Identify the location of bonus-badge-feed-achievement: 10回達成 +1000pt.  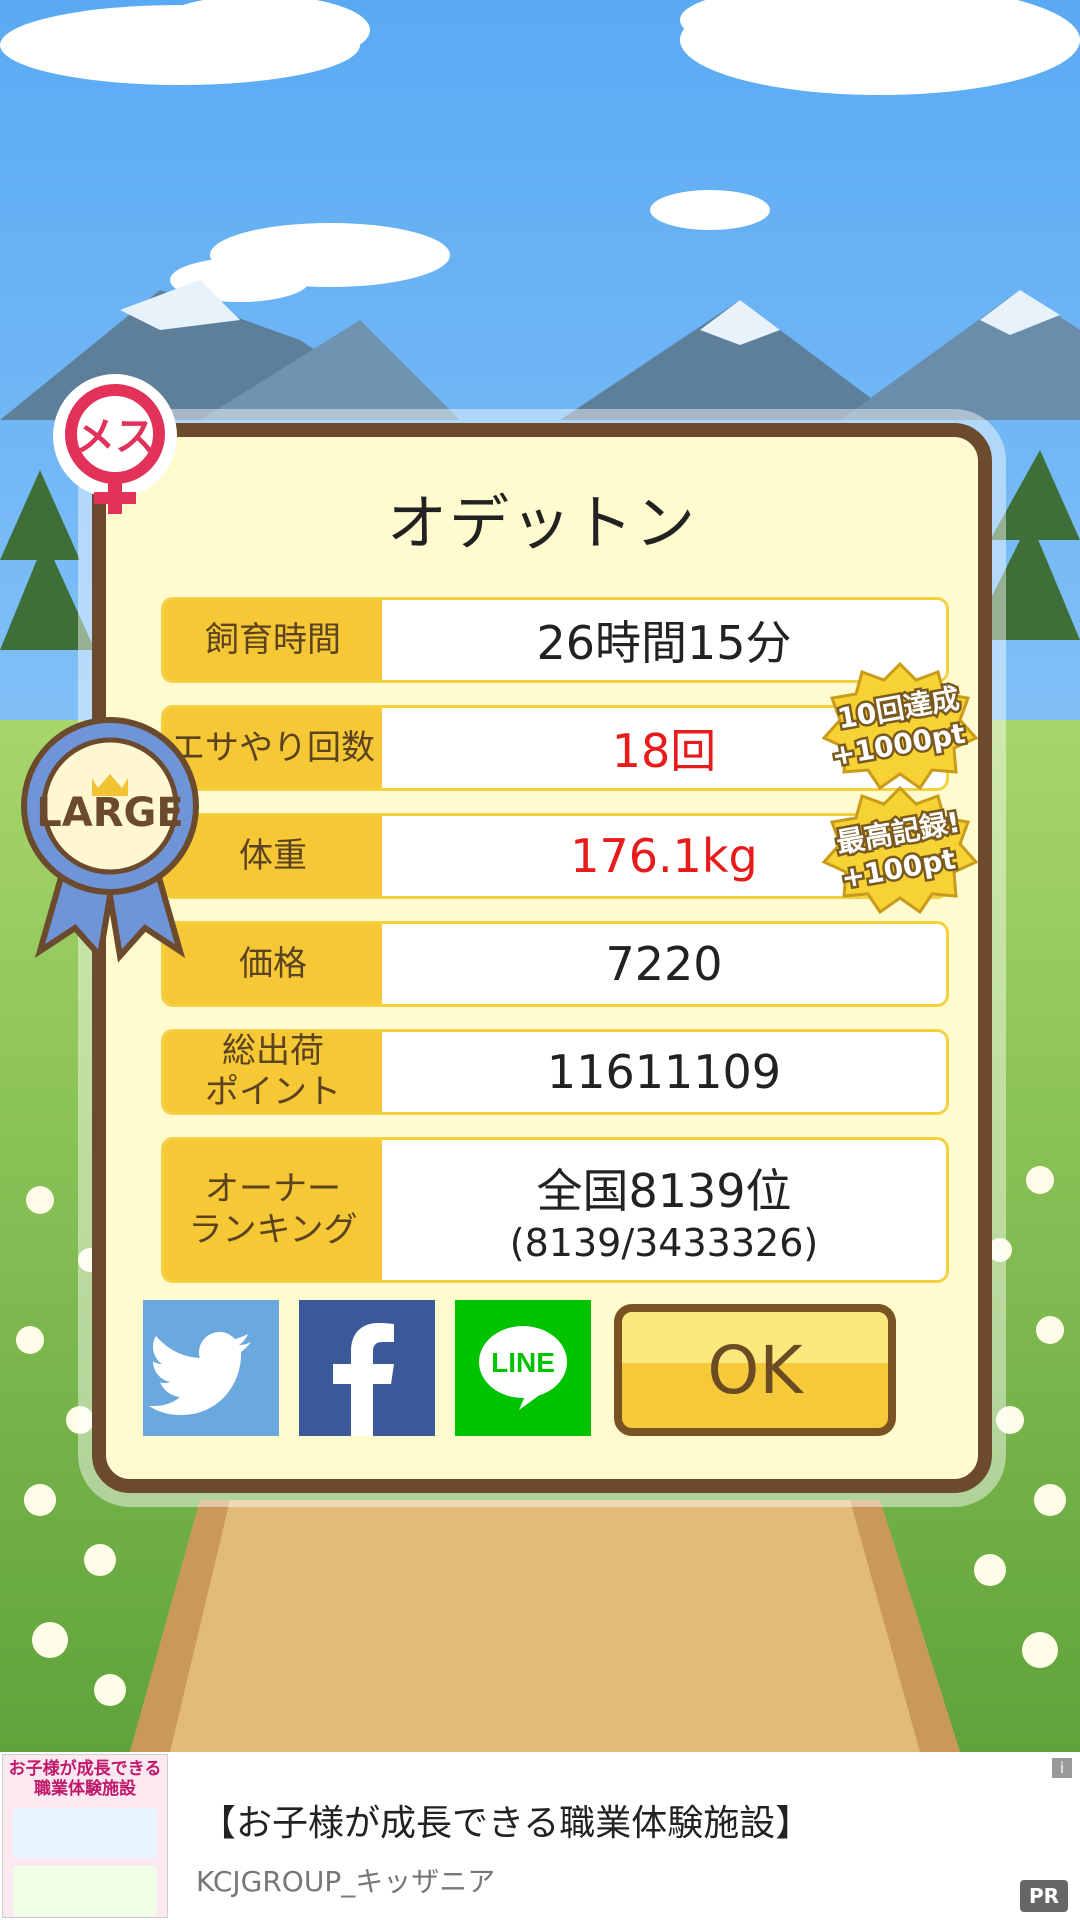
(900, 725).